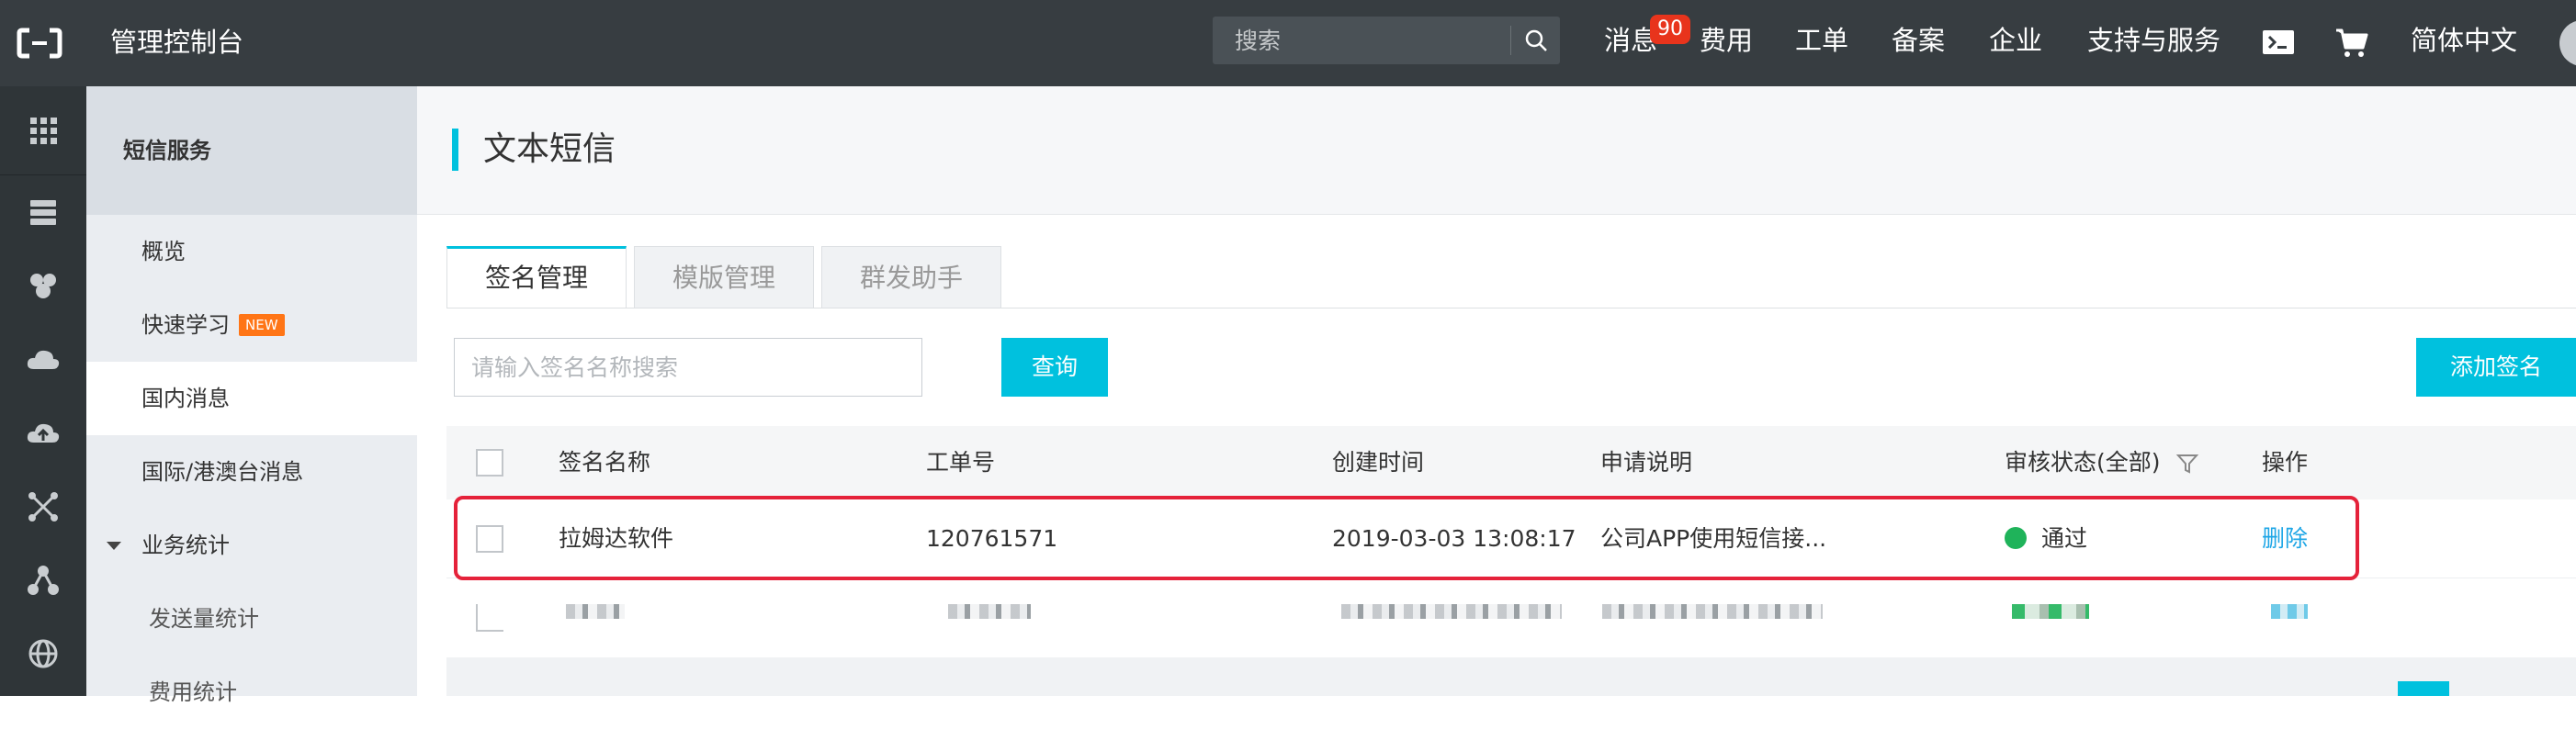 This screenshot has height=729, width=2576. I want to click on col-created: 创建时间, so click(1378, 463).